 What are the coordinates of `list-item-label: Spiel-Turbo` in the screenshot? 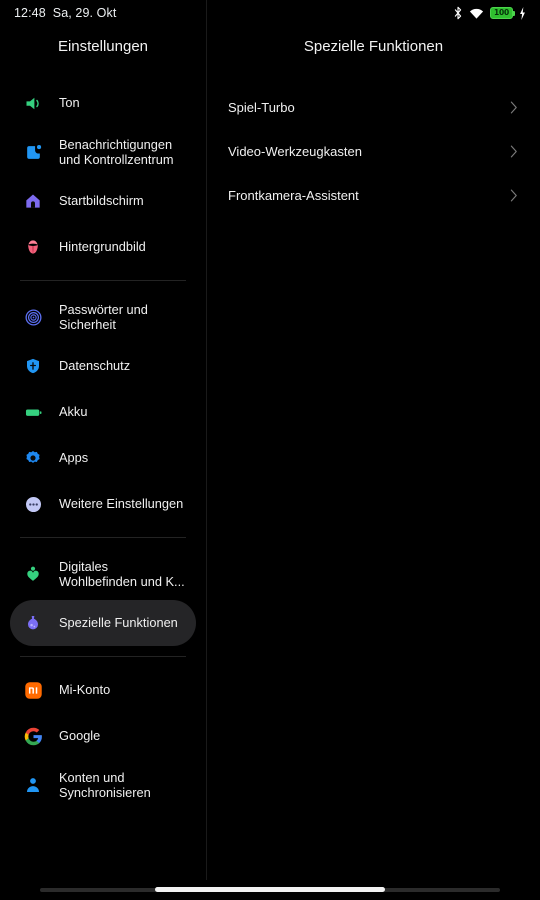 It's located at (261, 107).